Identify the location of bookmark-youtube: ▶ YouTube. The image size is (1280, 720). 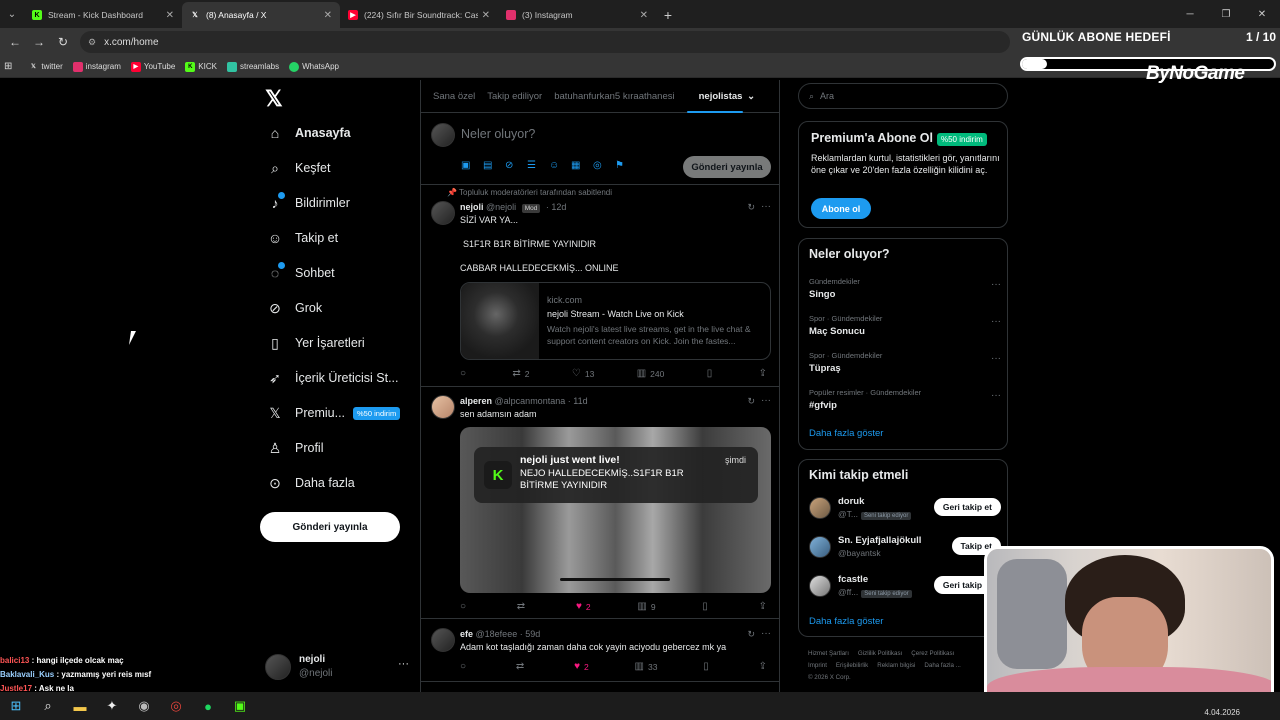
(152, 66).